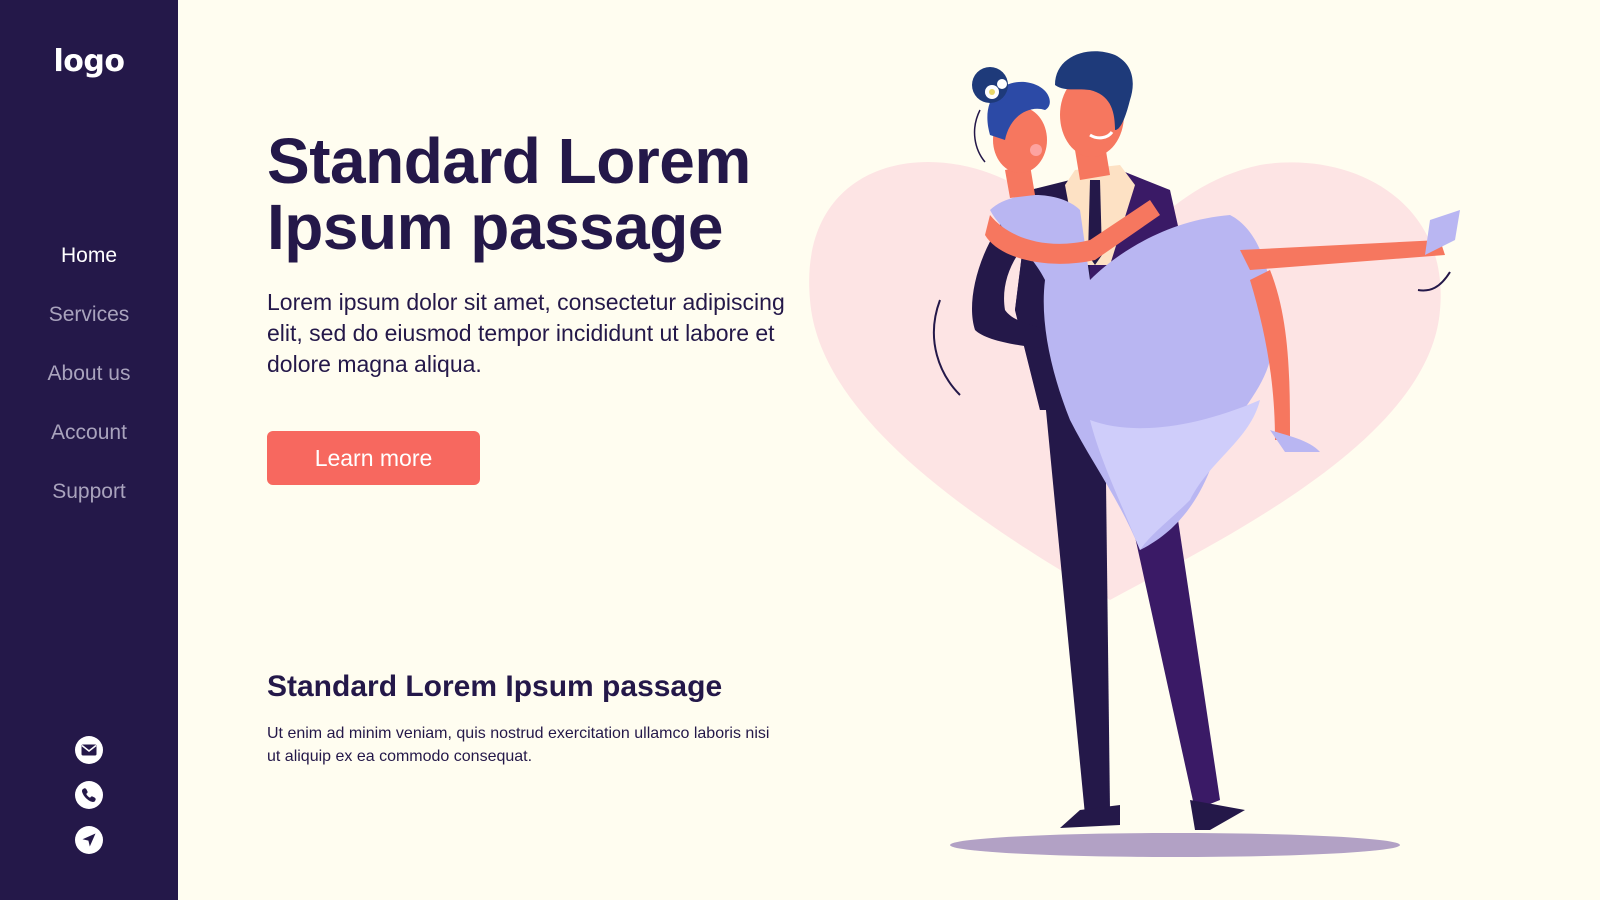 The height and width of the screenshot is (900, 1600). What do you see at coordinates (89, 273) in the screenshot?
I see `nav-item-home: Home` at bounding box center [89, 273].